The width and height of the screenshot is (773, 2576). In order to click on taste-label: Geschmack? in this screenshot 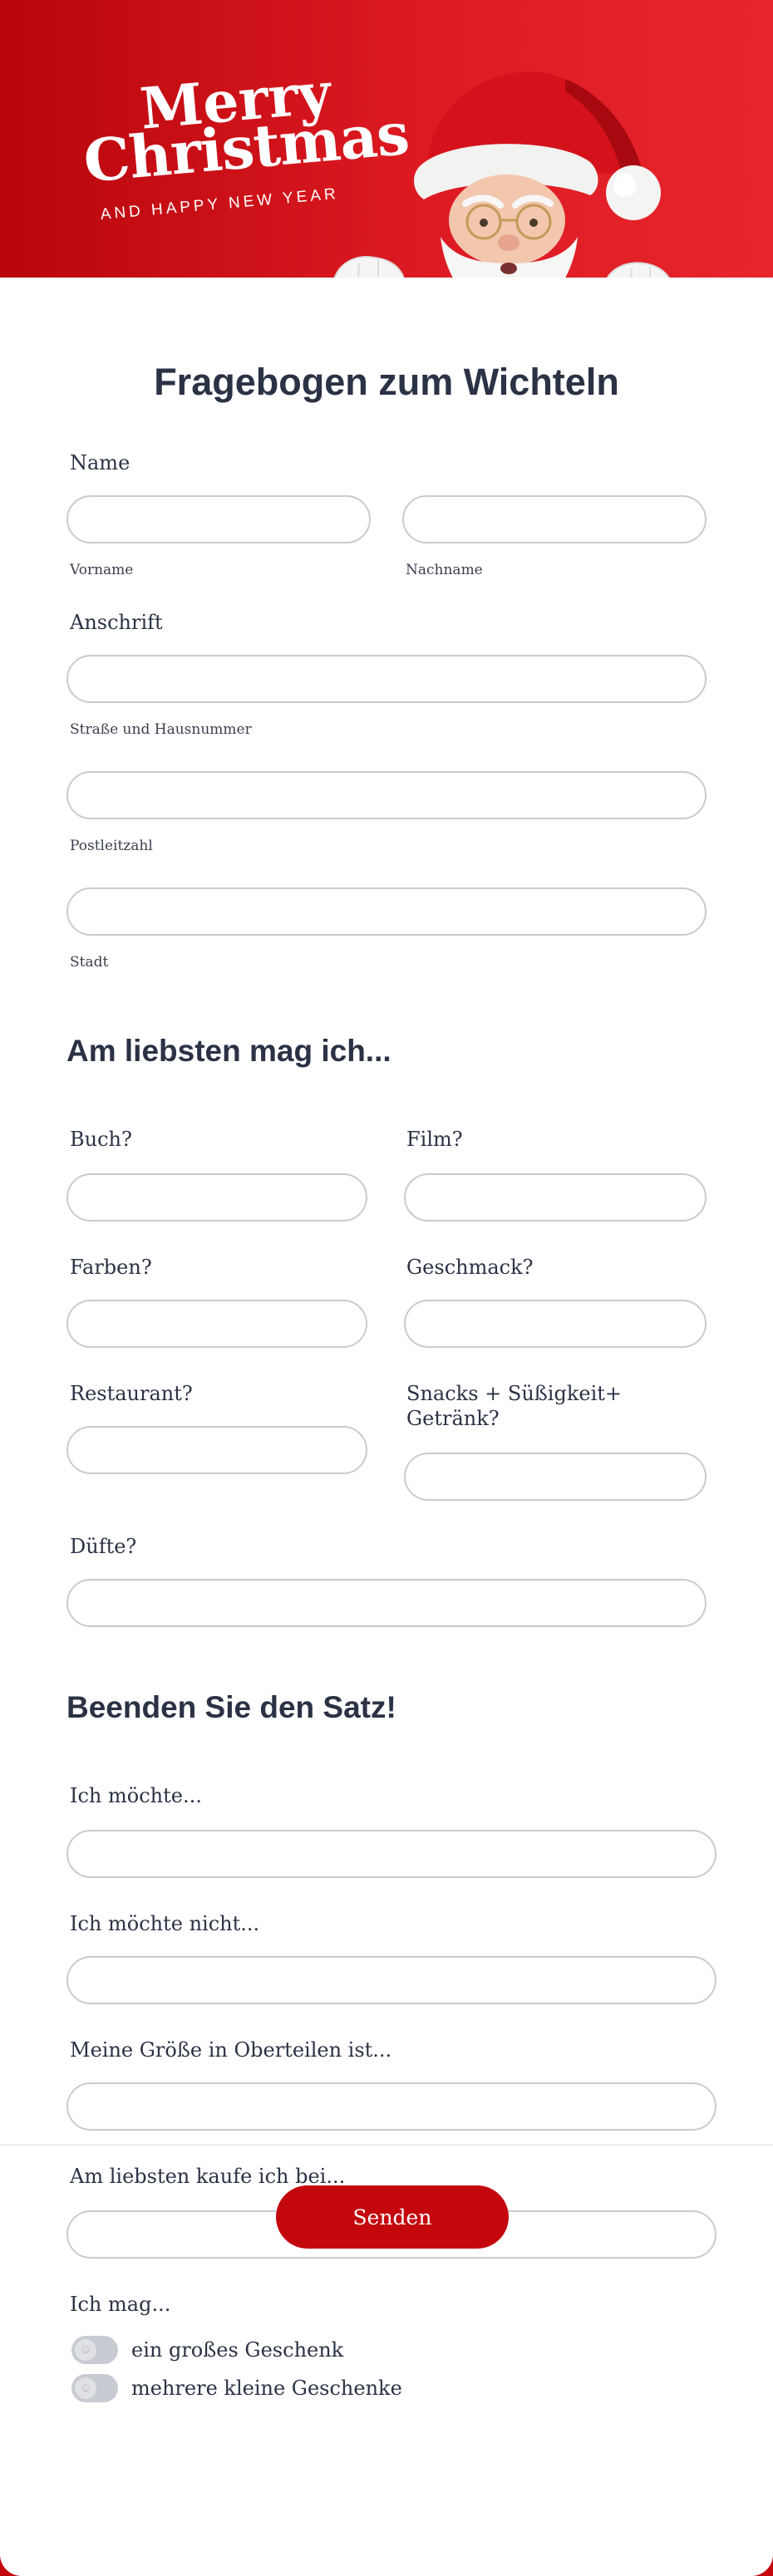, I will do `click(470, 1267)`.